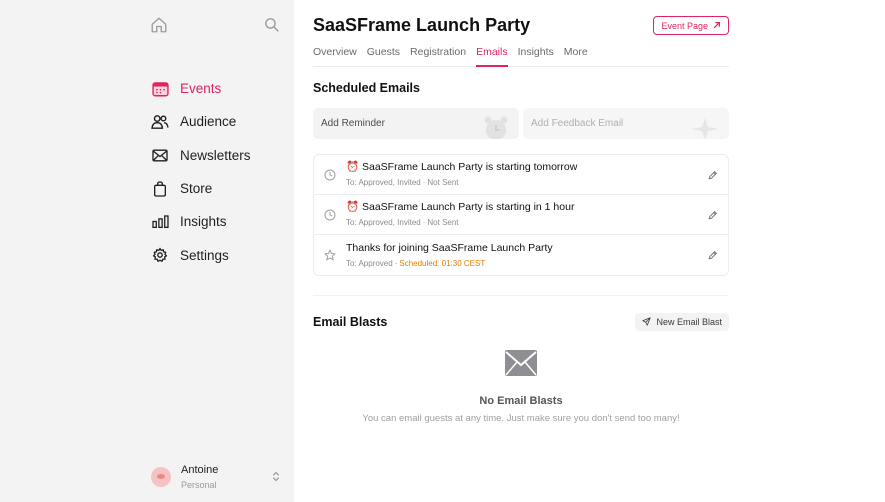 The image size is (885, 502). Describe the element at coordinates (576, 56) in the screenshot. I see `tab-more: More` at that location.